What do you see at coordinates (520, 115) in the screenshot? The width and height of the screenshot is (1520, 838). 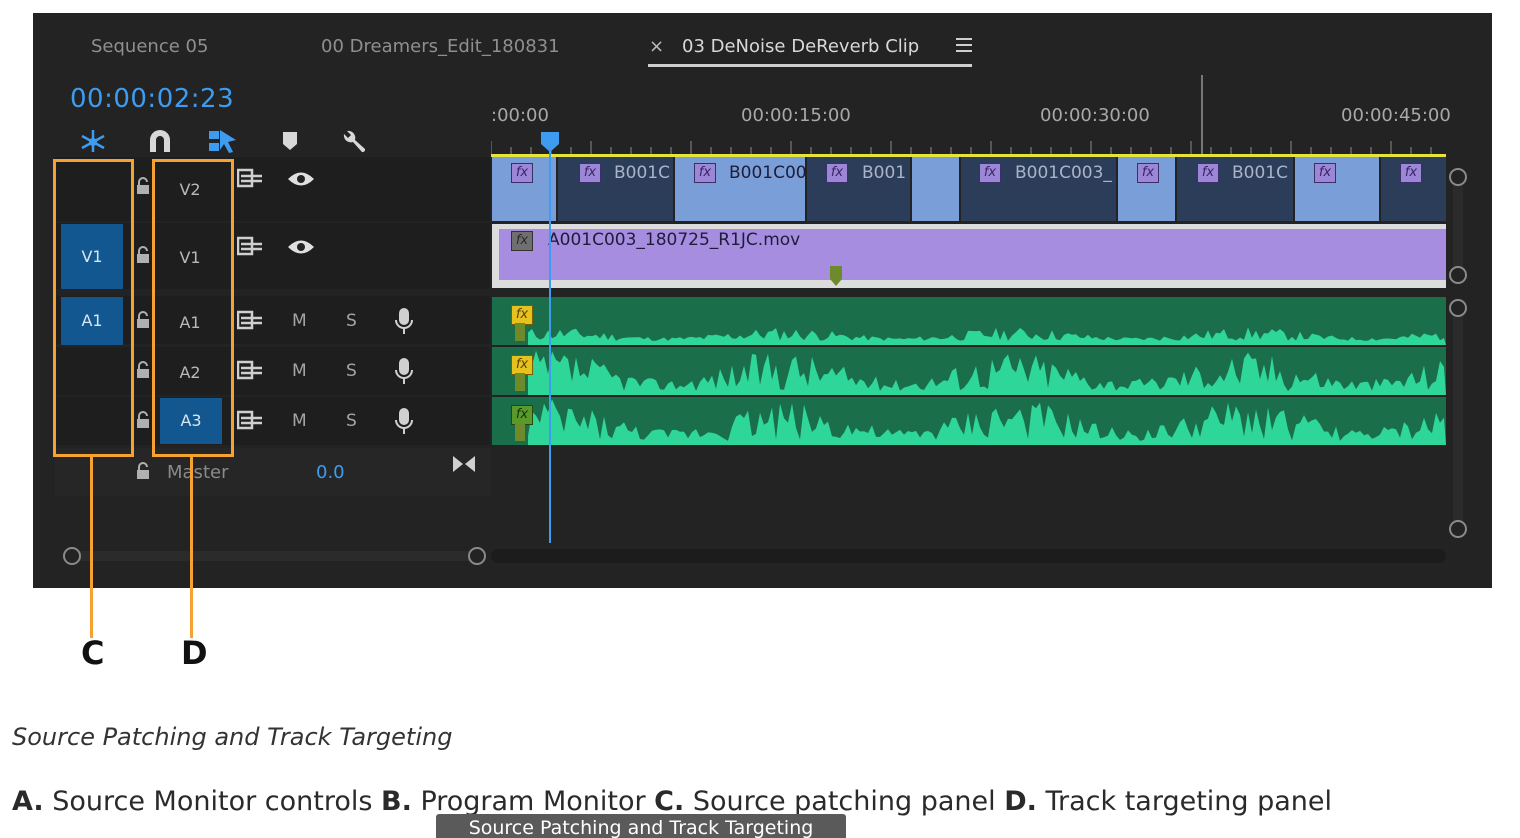 I see `ruler-label: :00:00` at bounding box center [520, 115].